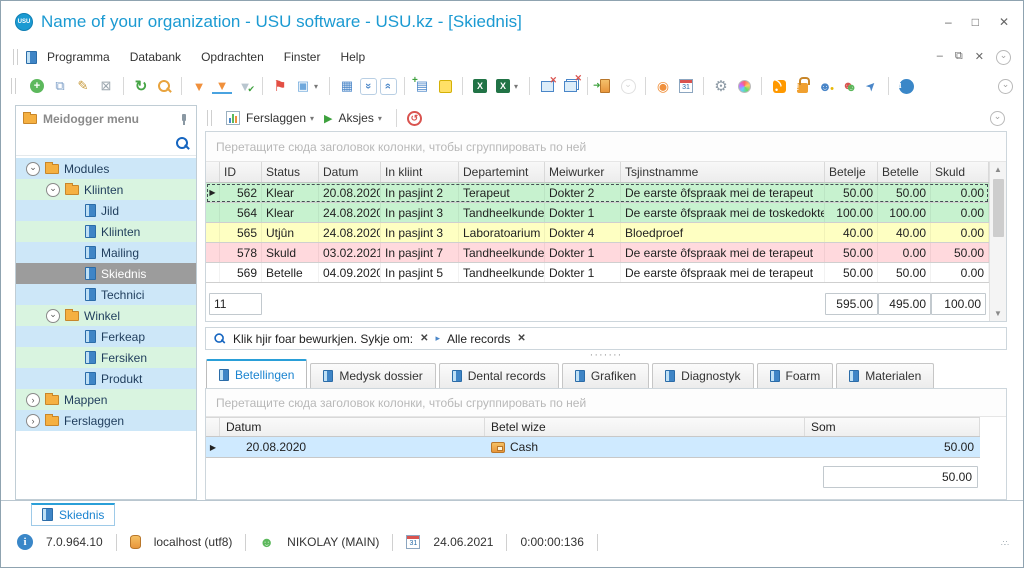 This screenshot has width=1024, height=568. What do you see at coordinates (414, 118) in the screenshot?
I see `cancel-icon` at bounding box center [414, 118].